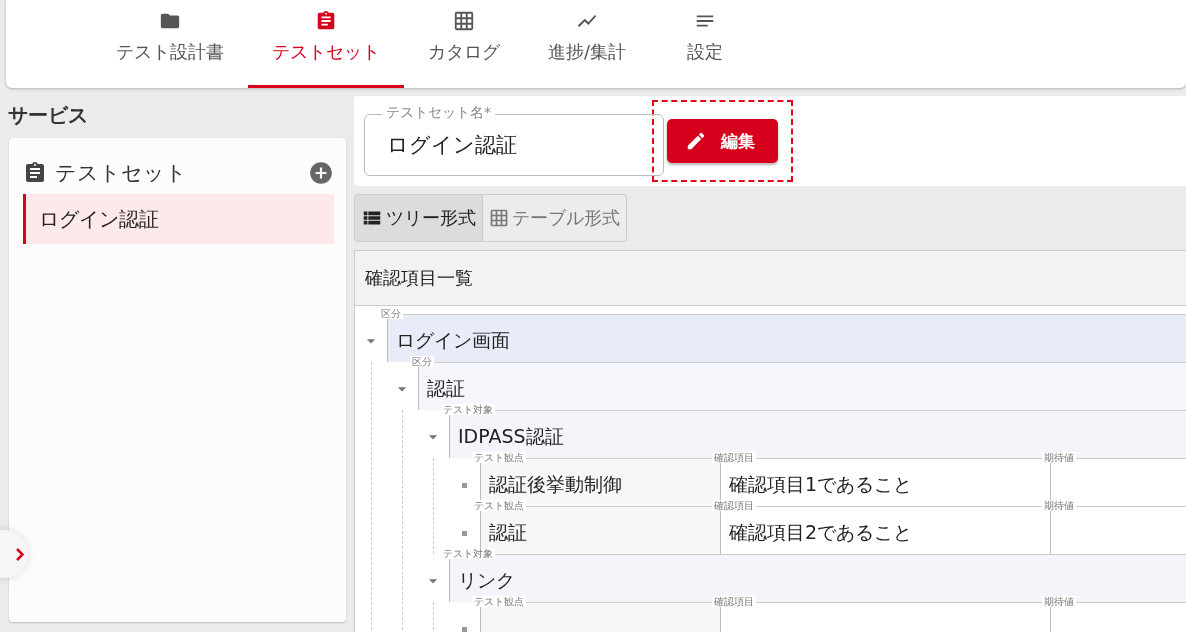  What do you see at coordinates (464, 44) in the screenshot?
I see `nav-tab: カタログ` at bounding box center [464, 44].